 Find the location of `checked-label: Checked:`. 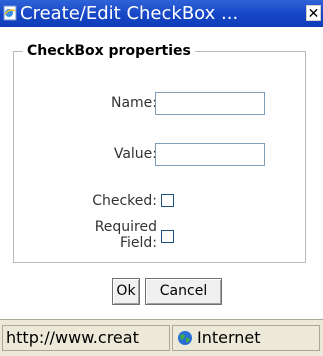

checked-label: Checked: is located at coordinates (124, 201).